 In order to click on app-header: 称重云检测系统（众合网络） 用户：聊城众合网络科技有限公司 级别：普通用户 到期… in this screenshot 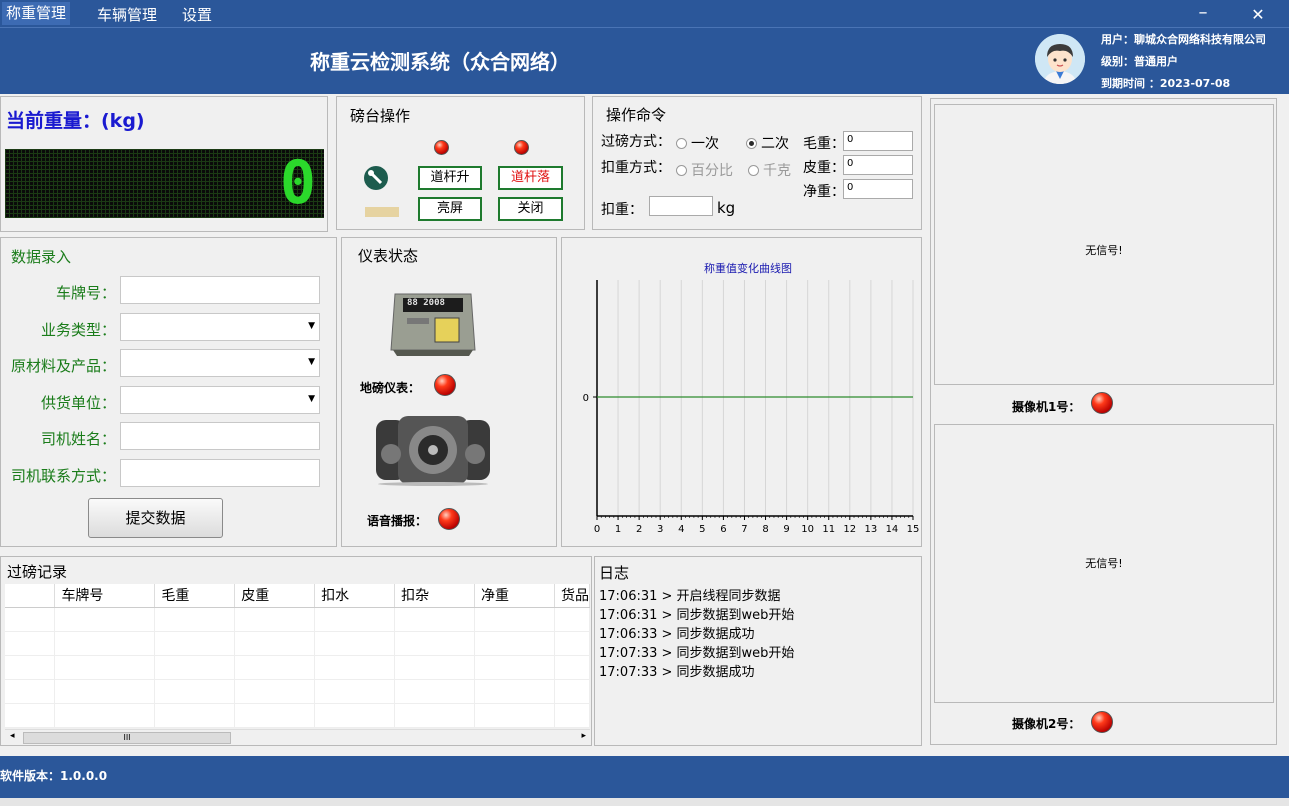, I will do `click(644, 60)`.